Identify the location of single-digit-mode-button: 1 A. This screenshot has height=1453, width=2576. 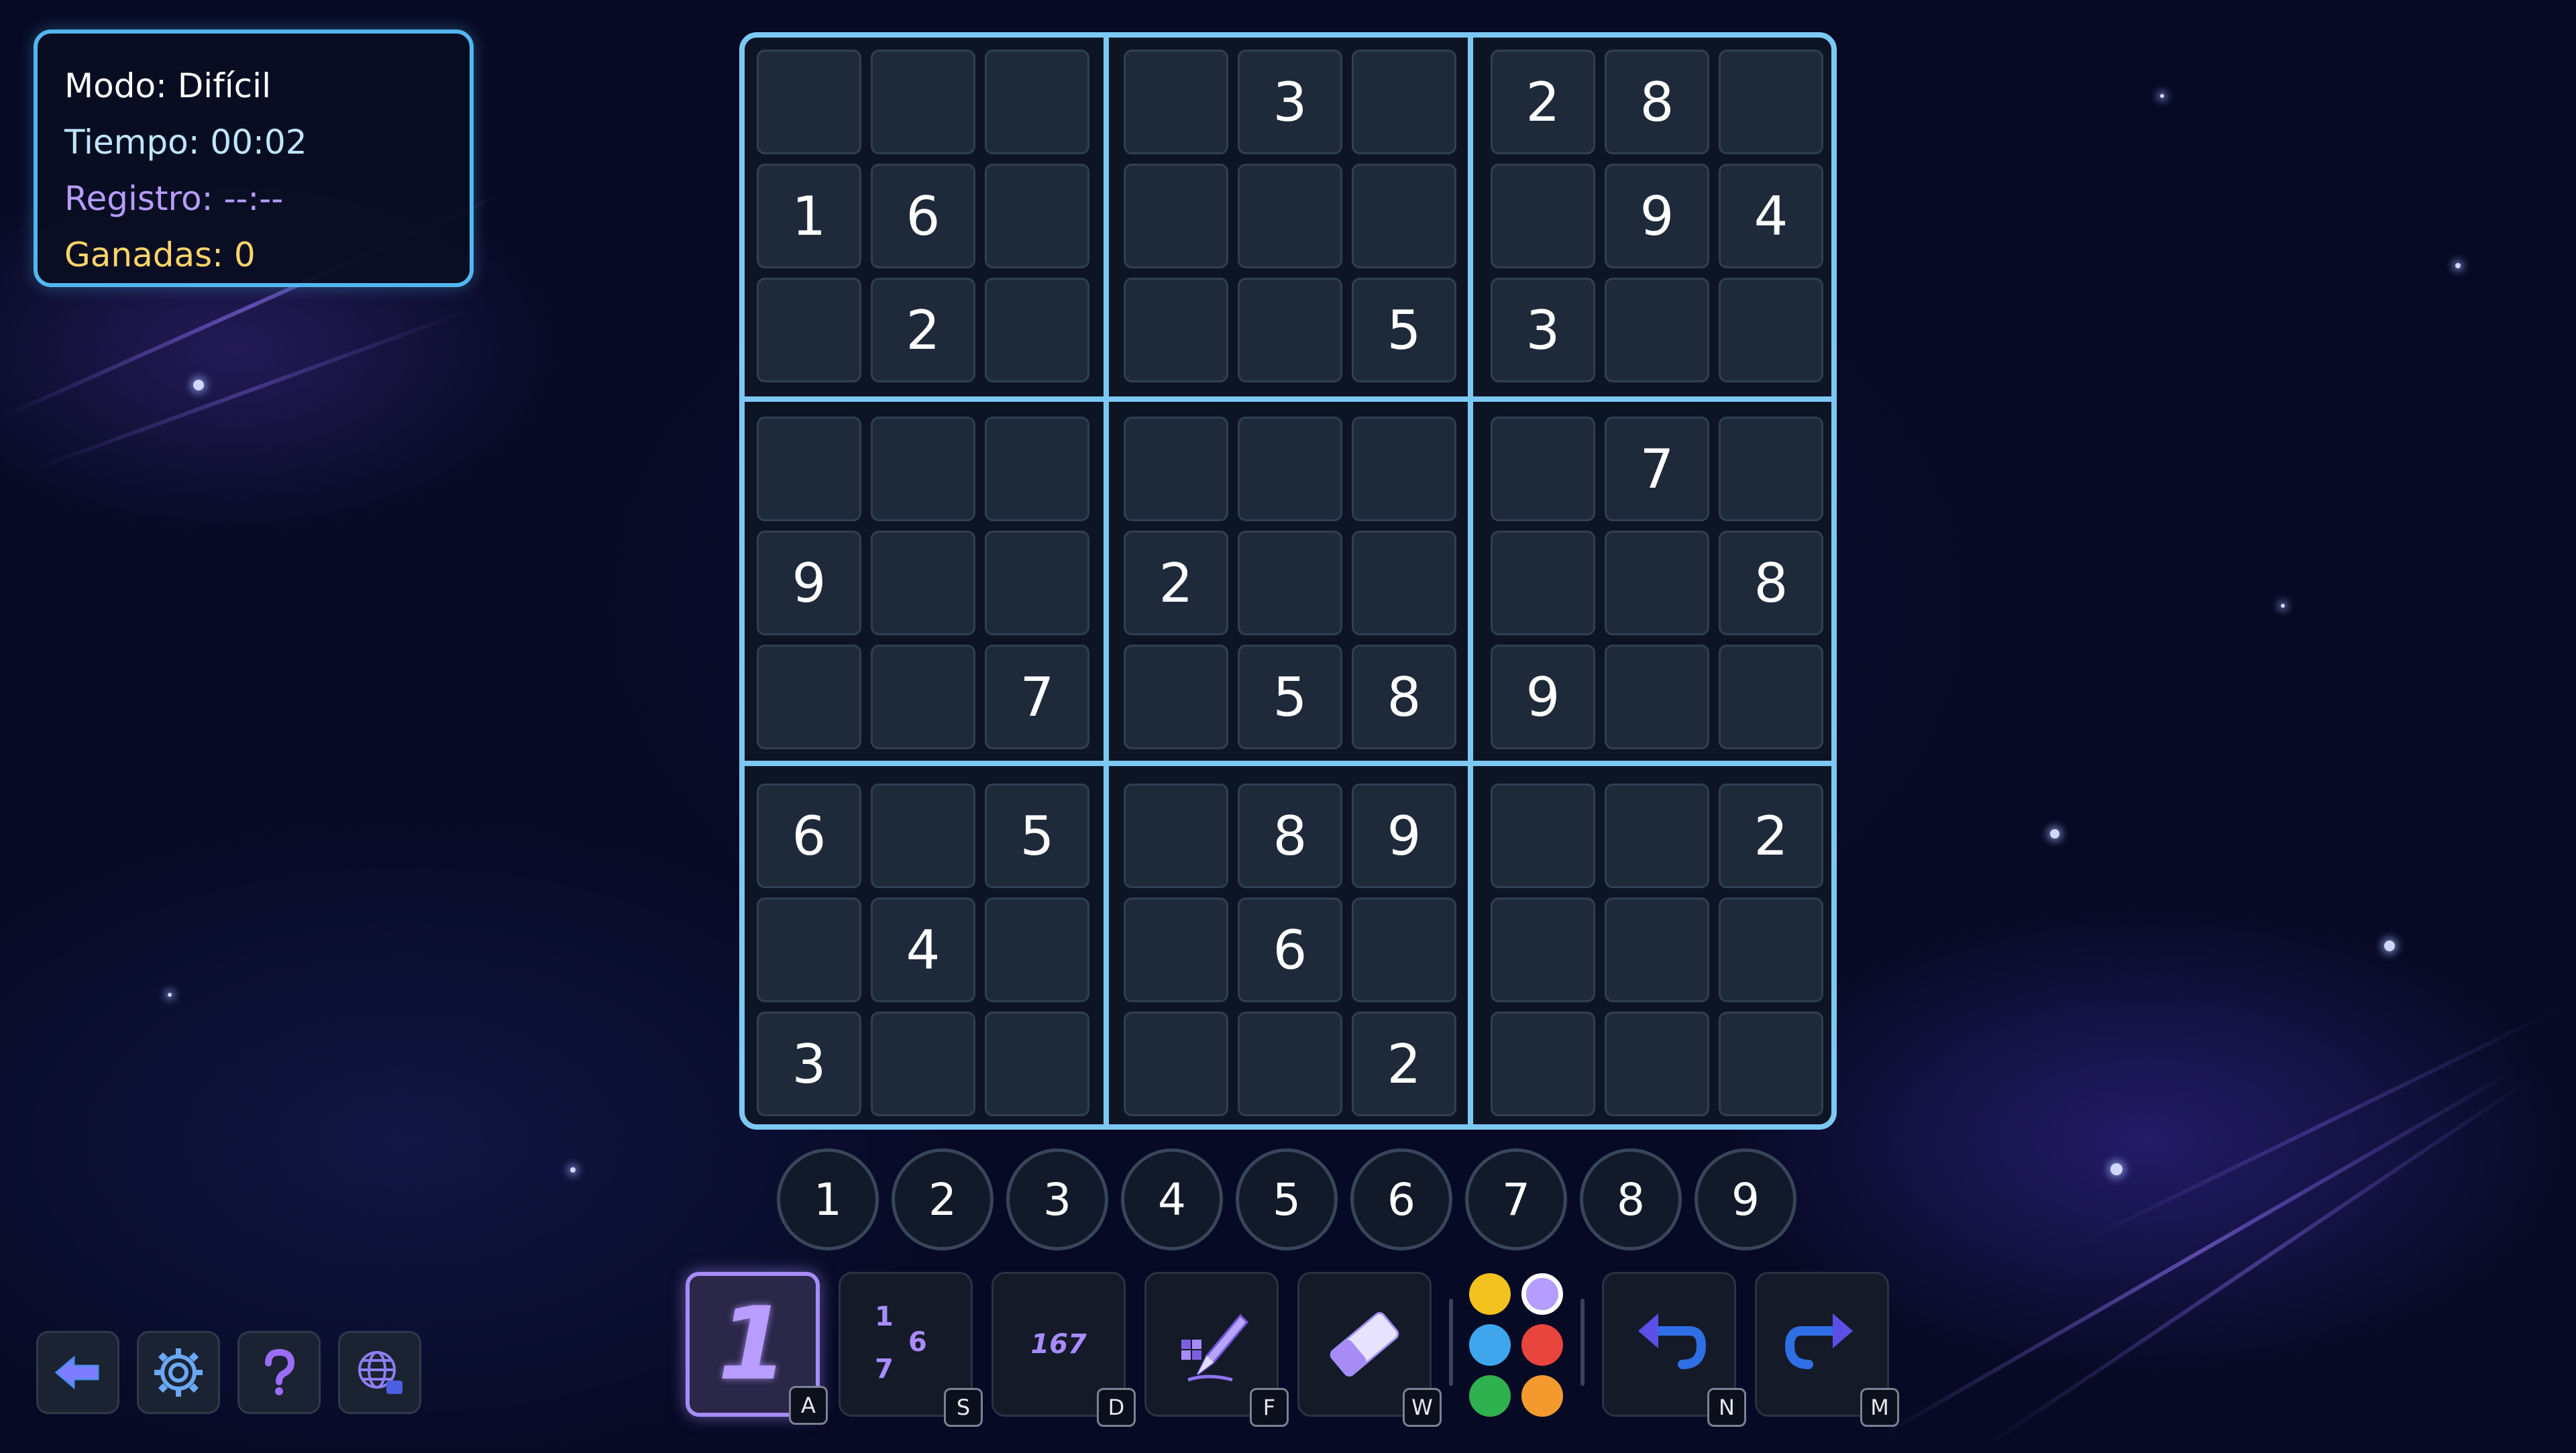
(757, 1348).